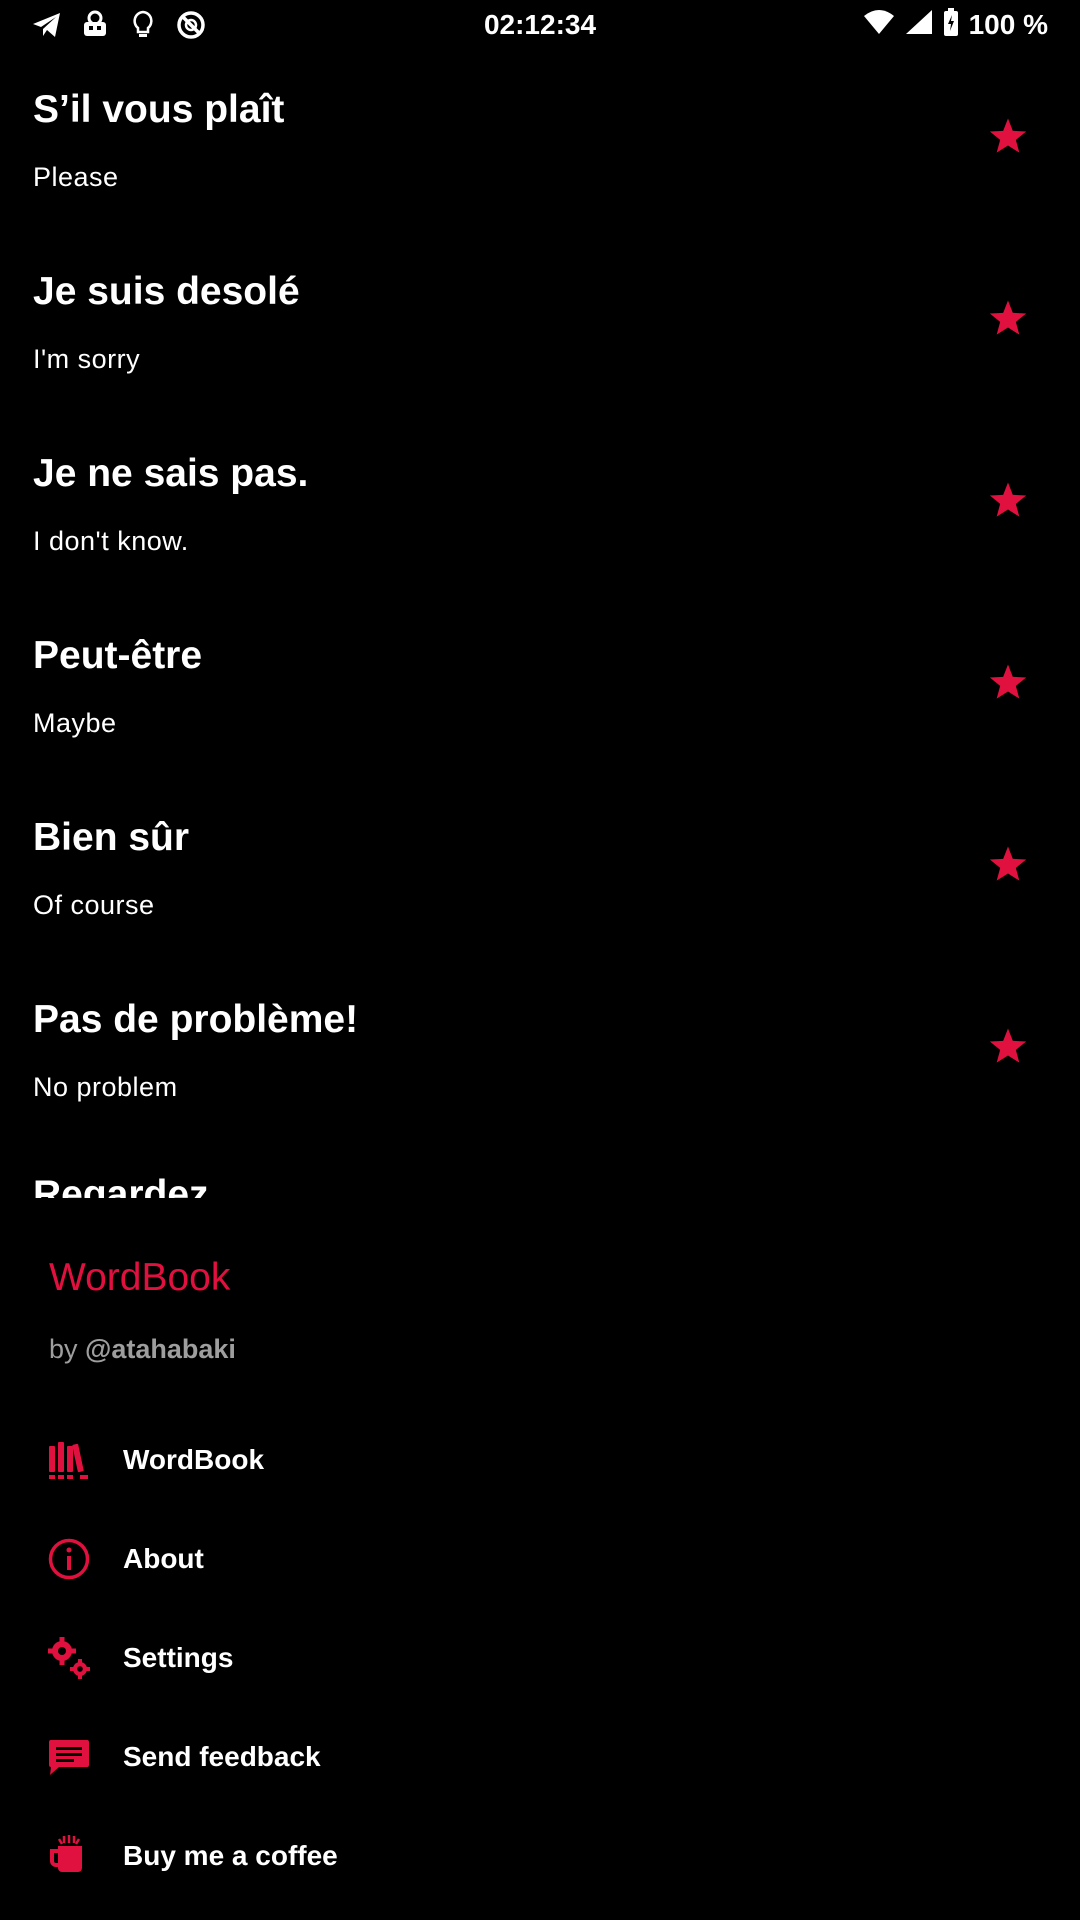  Describe the element at coordinates (879, 25) in the screenshot. I see `wifi-icon` at that location.